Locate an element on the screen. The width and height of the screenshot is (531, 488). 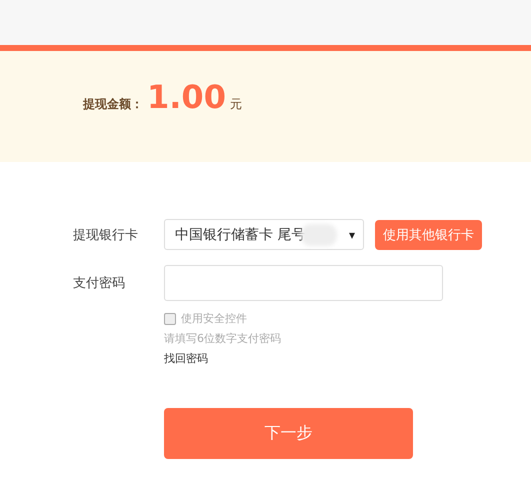
password-hint: 请填写6位数字支付密码 is located at coordinates (223, 338).